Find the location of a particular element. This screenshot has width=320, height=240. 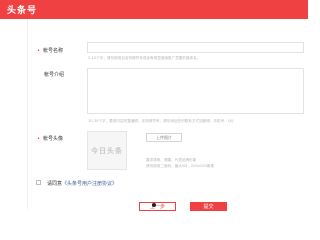

prev-step-button: 上一步 is located at coordinates (157, 206).